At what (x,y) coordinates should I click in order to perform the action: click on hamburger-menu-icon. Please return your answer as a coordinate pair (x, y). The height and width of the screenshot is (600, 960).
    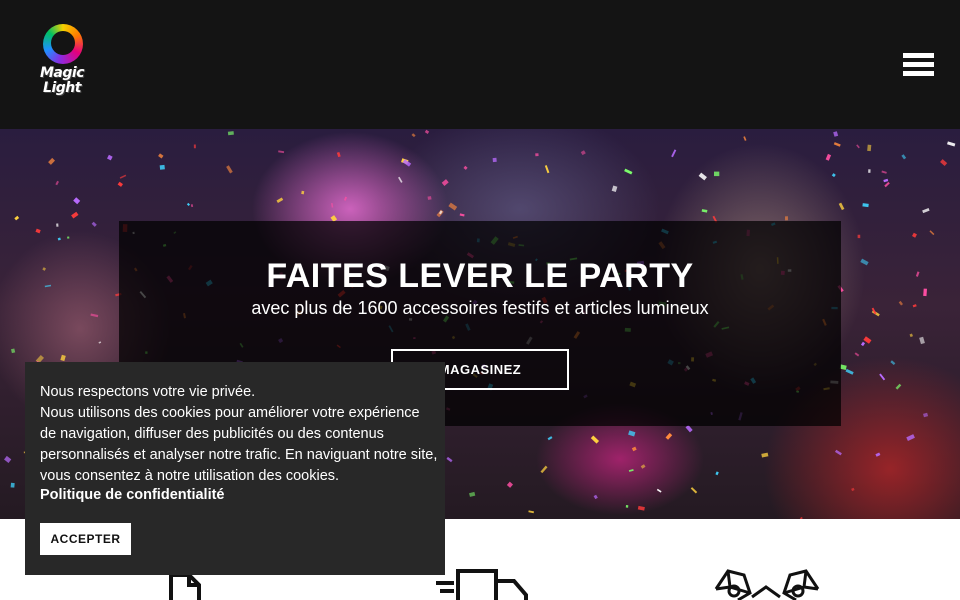
    Looking at the image, I should click on (919, 65).